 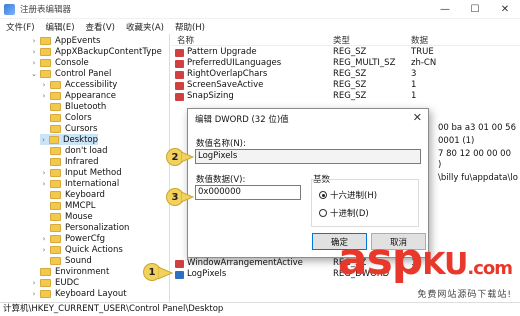 What do you see at coordinates (345, 85) in the screenshot?
I see `value-row: ScreenSaveActive REG_SZ 1` at bounding box center [345, 85].